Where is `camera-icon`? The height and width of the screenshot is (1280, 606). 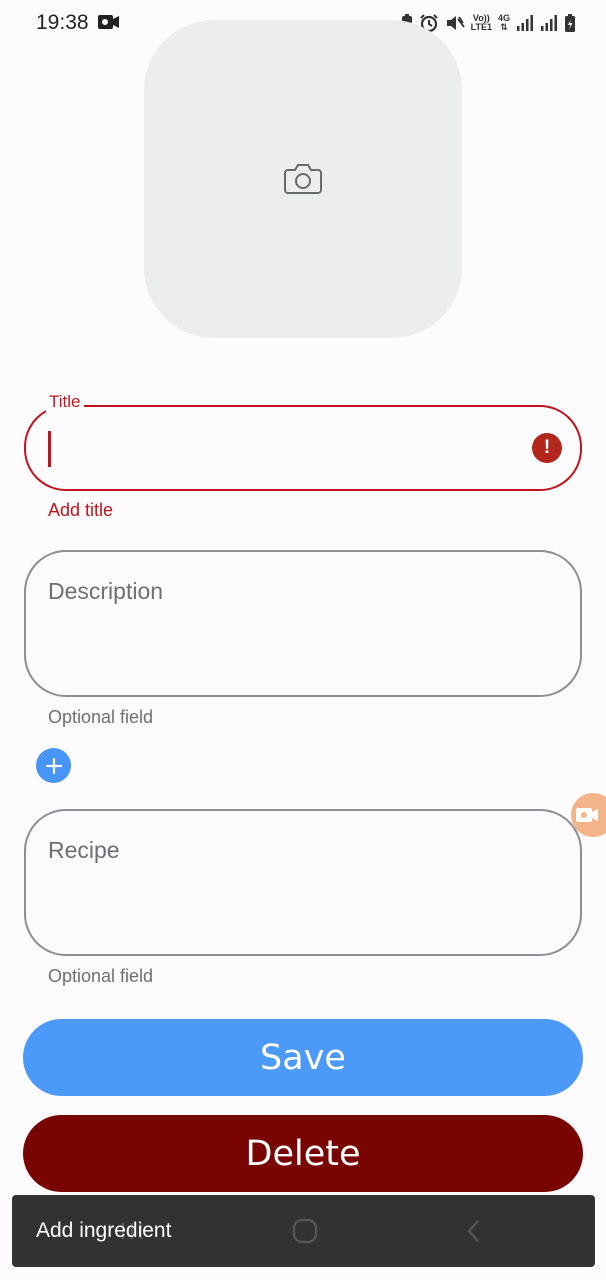
camera-icon is located at coordinates (303, 179).